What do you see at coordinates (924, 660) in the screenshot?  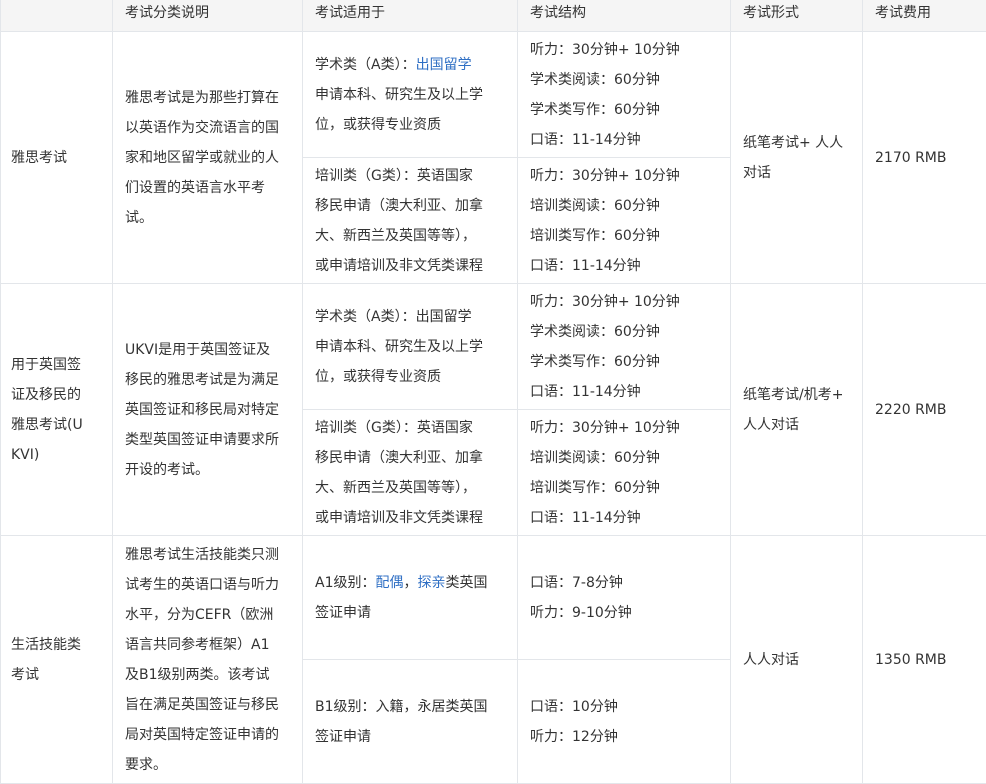 I see `fee-cell: 1350 RMB` at bounding box center [924, 660].